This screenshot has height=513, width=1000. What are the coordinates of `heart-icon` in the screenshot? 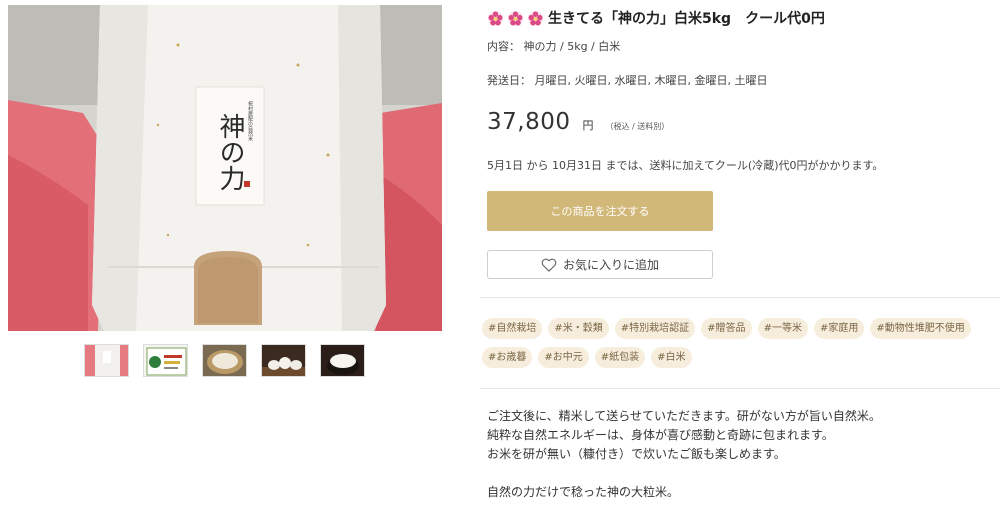 It's located at (549, 265).